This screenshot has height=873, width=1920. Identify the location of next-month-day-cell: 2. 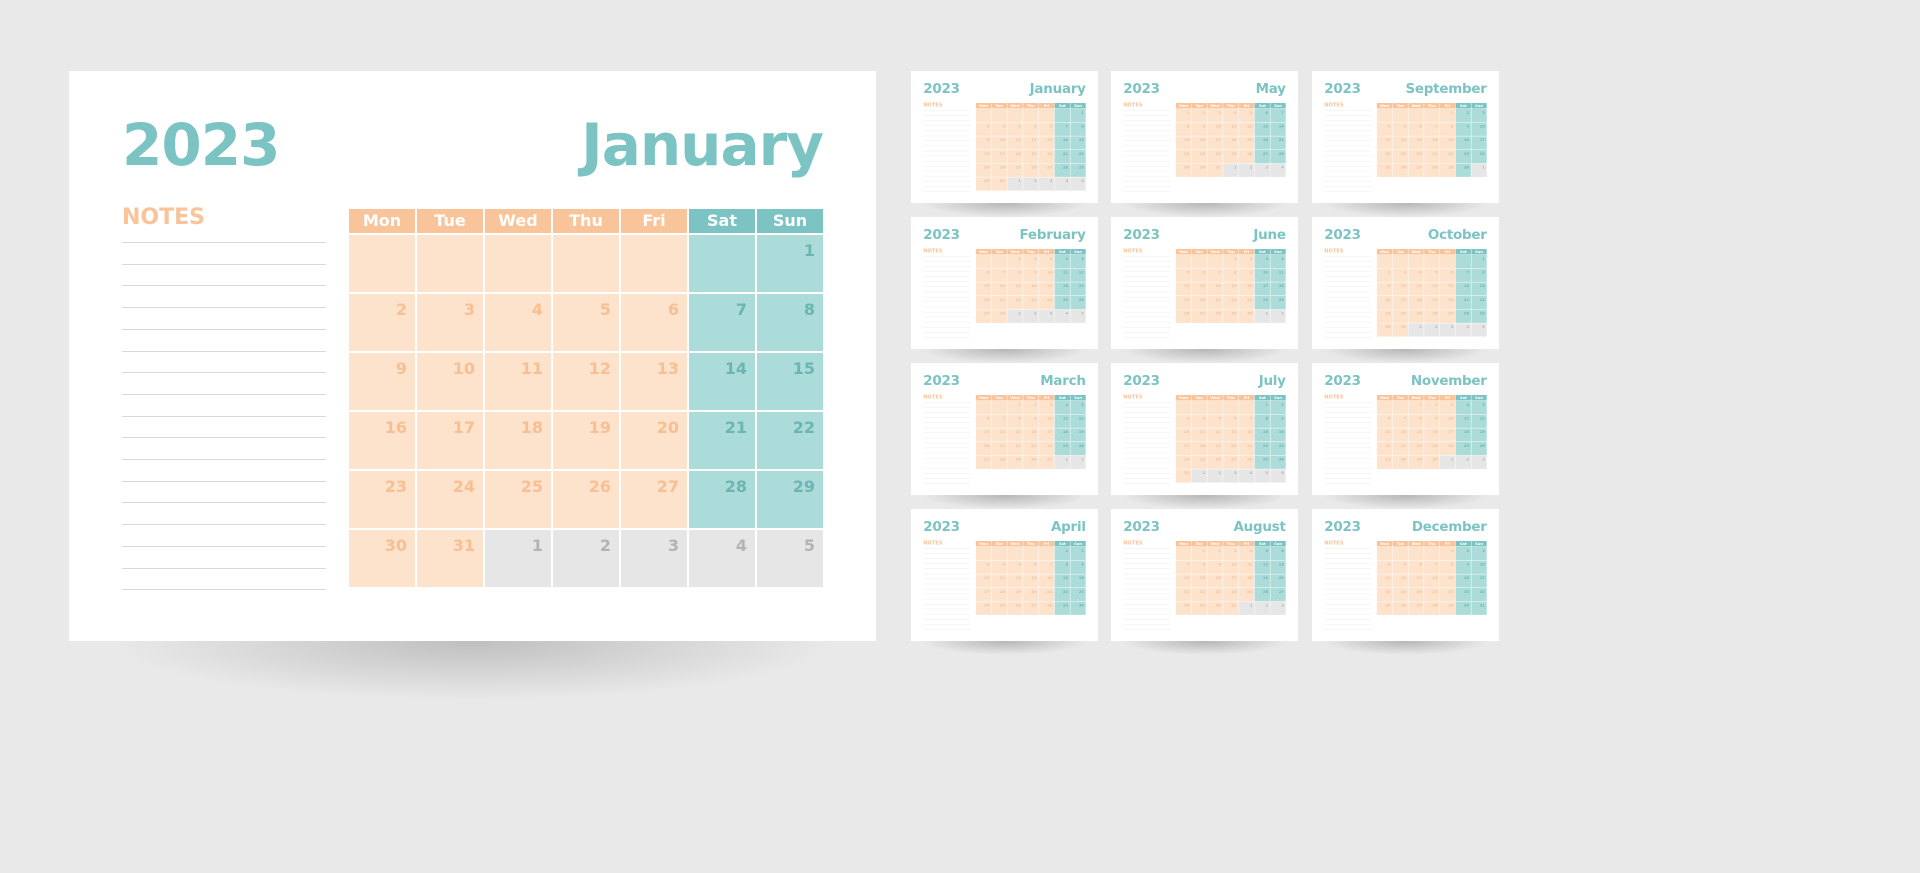
(1031, 316).